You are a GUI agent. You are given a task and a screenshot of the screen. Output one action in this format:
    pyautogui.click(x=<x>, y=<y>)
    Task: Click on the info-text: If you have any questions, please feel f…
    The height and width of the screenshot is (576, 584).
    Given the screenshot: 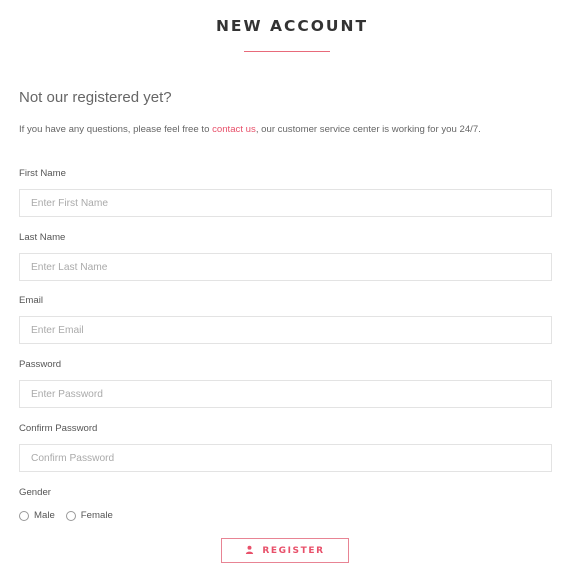 What is the action you would take?
    pyautogui.click(x=289, y=130)
    